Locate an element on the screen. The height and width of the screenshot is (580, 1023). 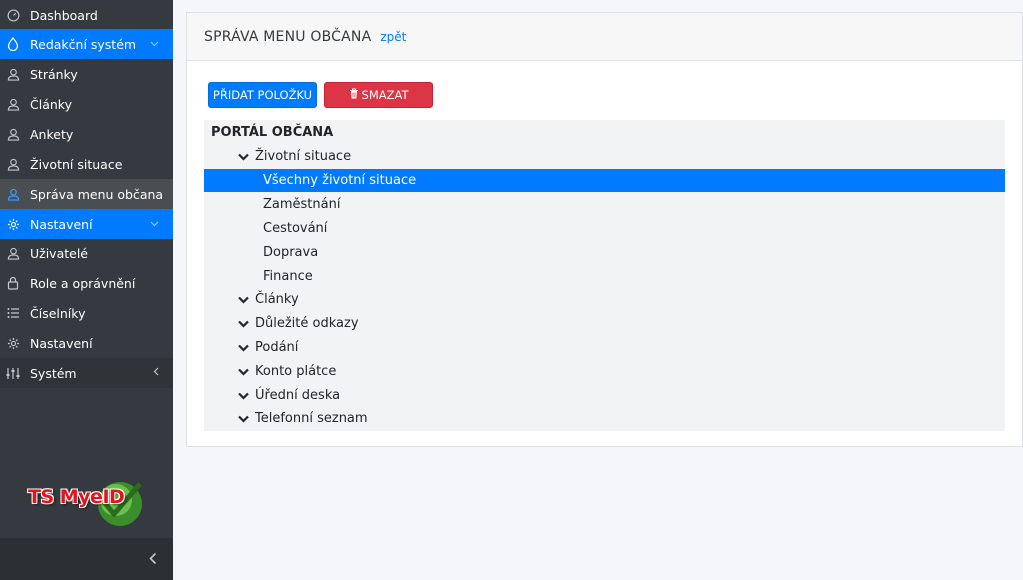
delete-button-label: SMAZAT is located at coordinates (385, 95).